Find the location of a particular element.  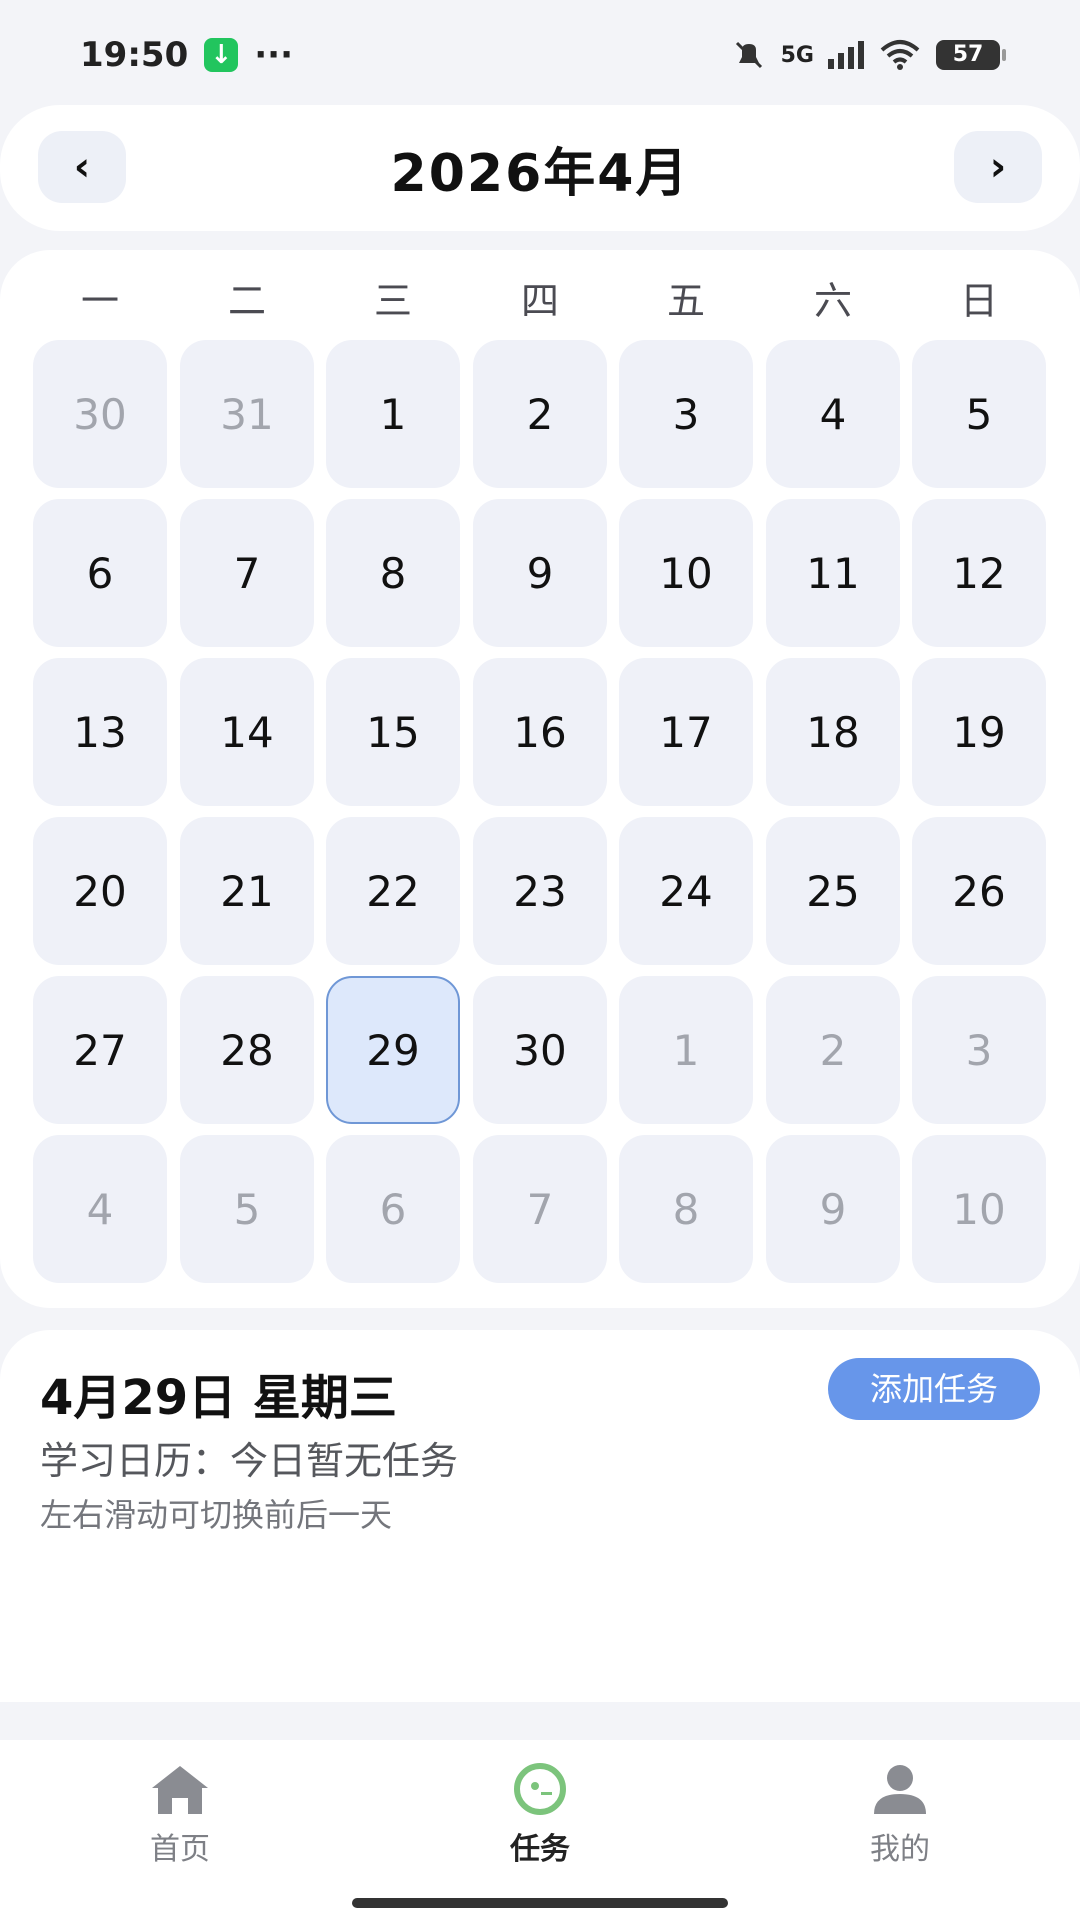

mute-icon is located at coordinates (748, 55).